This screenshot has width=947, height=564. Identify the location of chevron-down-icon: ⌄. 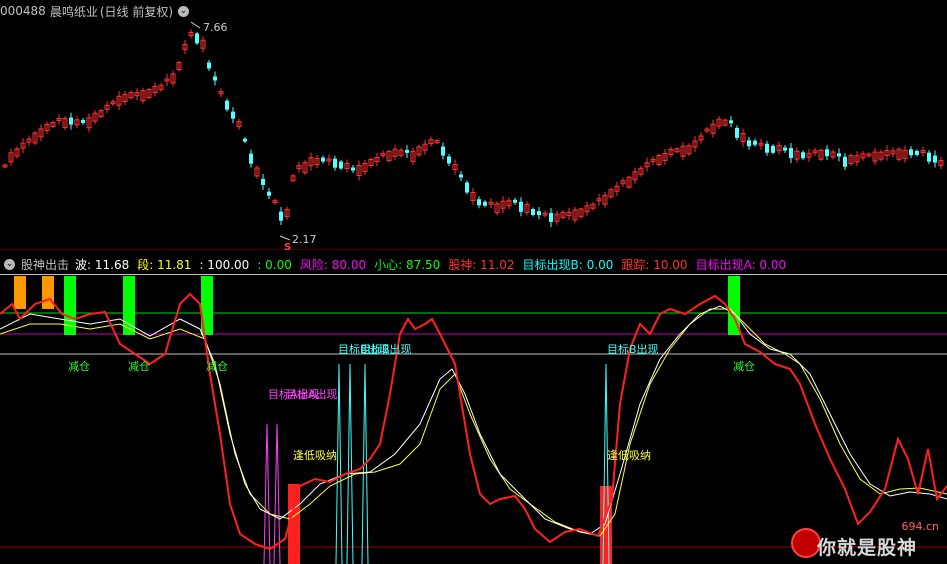
(9, 264).